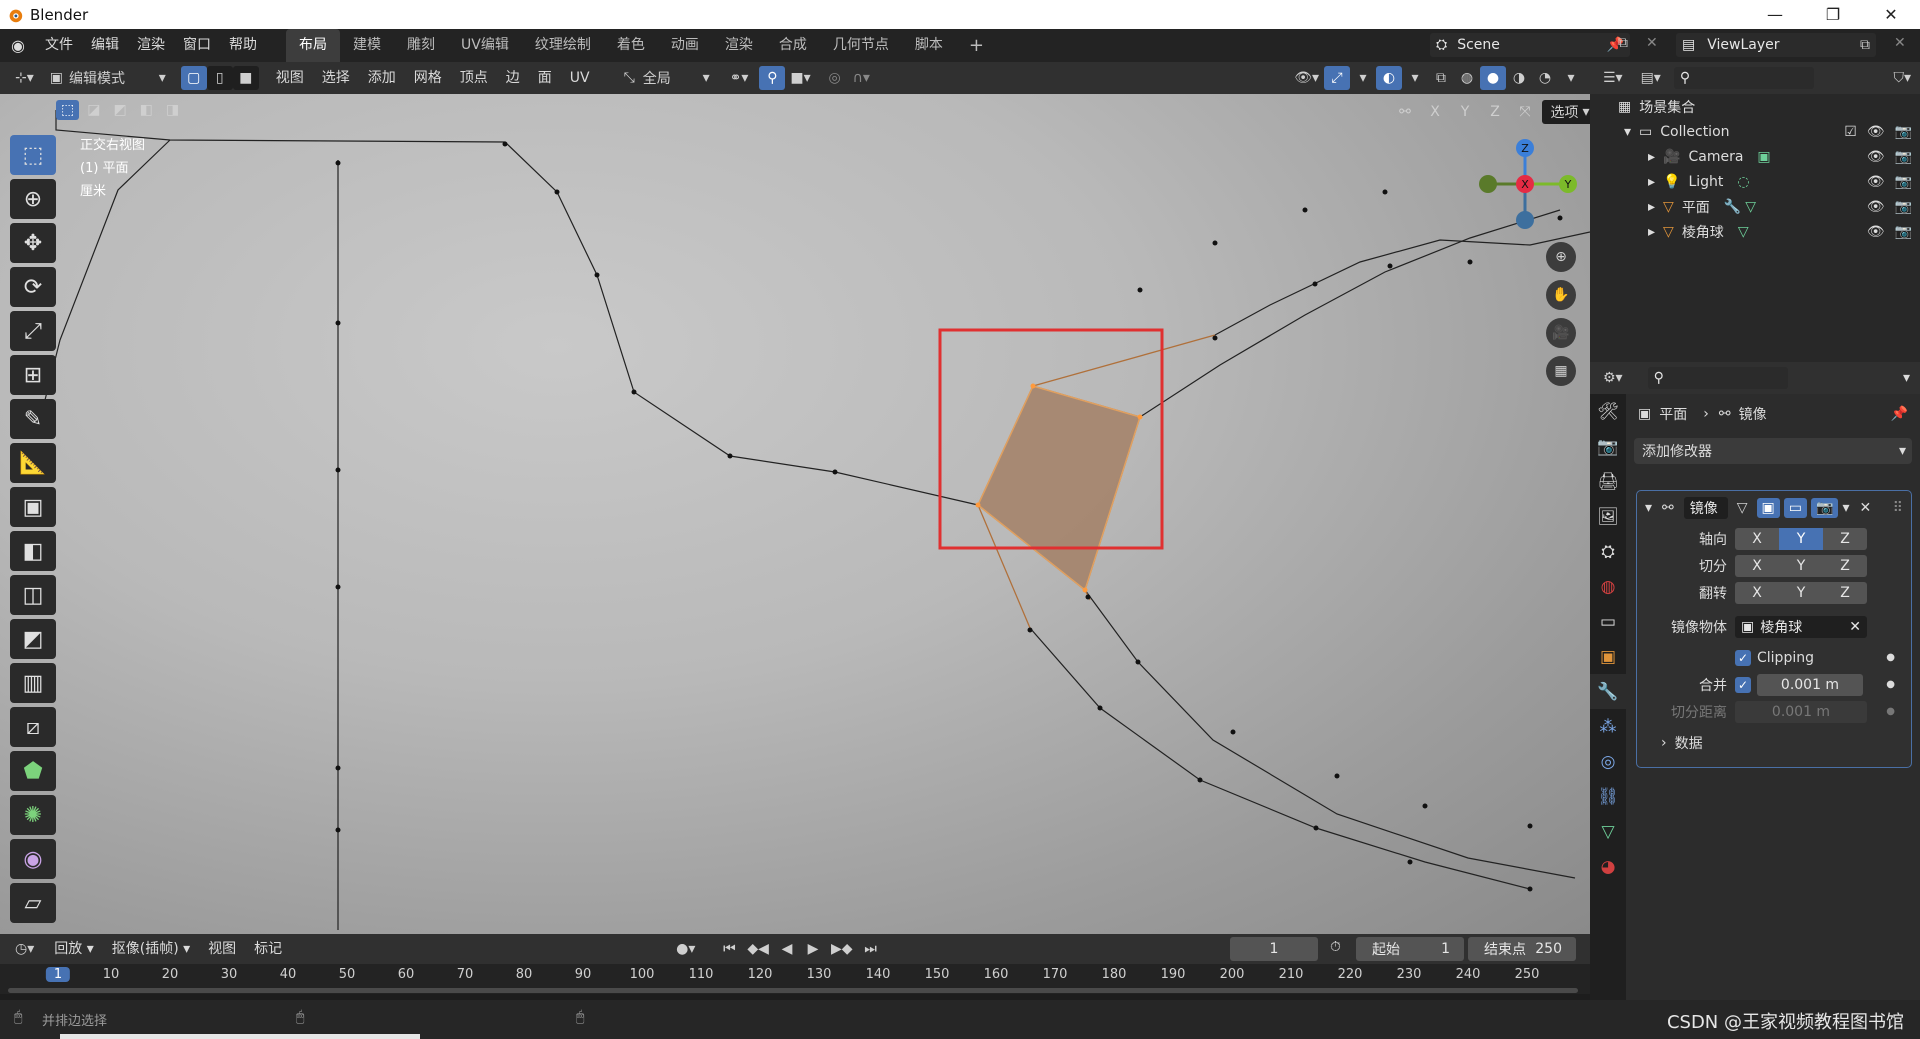  What do you see at coordinates (1561, 257) in the screenshot?
I see `zoom-icon: ⊕` at bounding box center [1561, 257].